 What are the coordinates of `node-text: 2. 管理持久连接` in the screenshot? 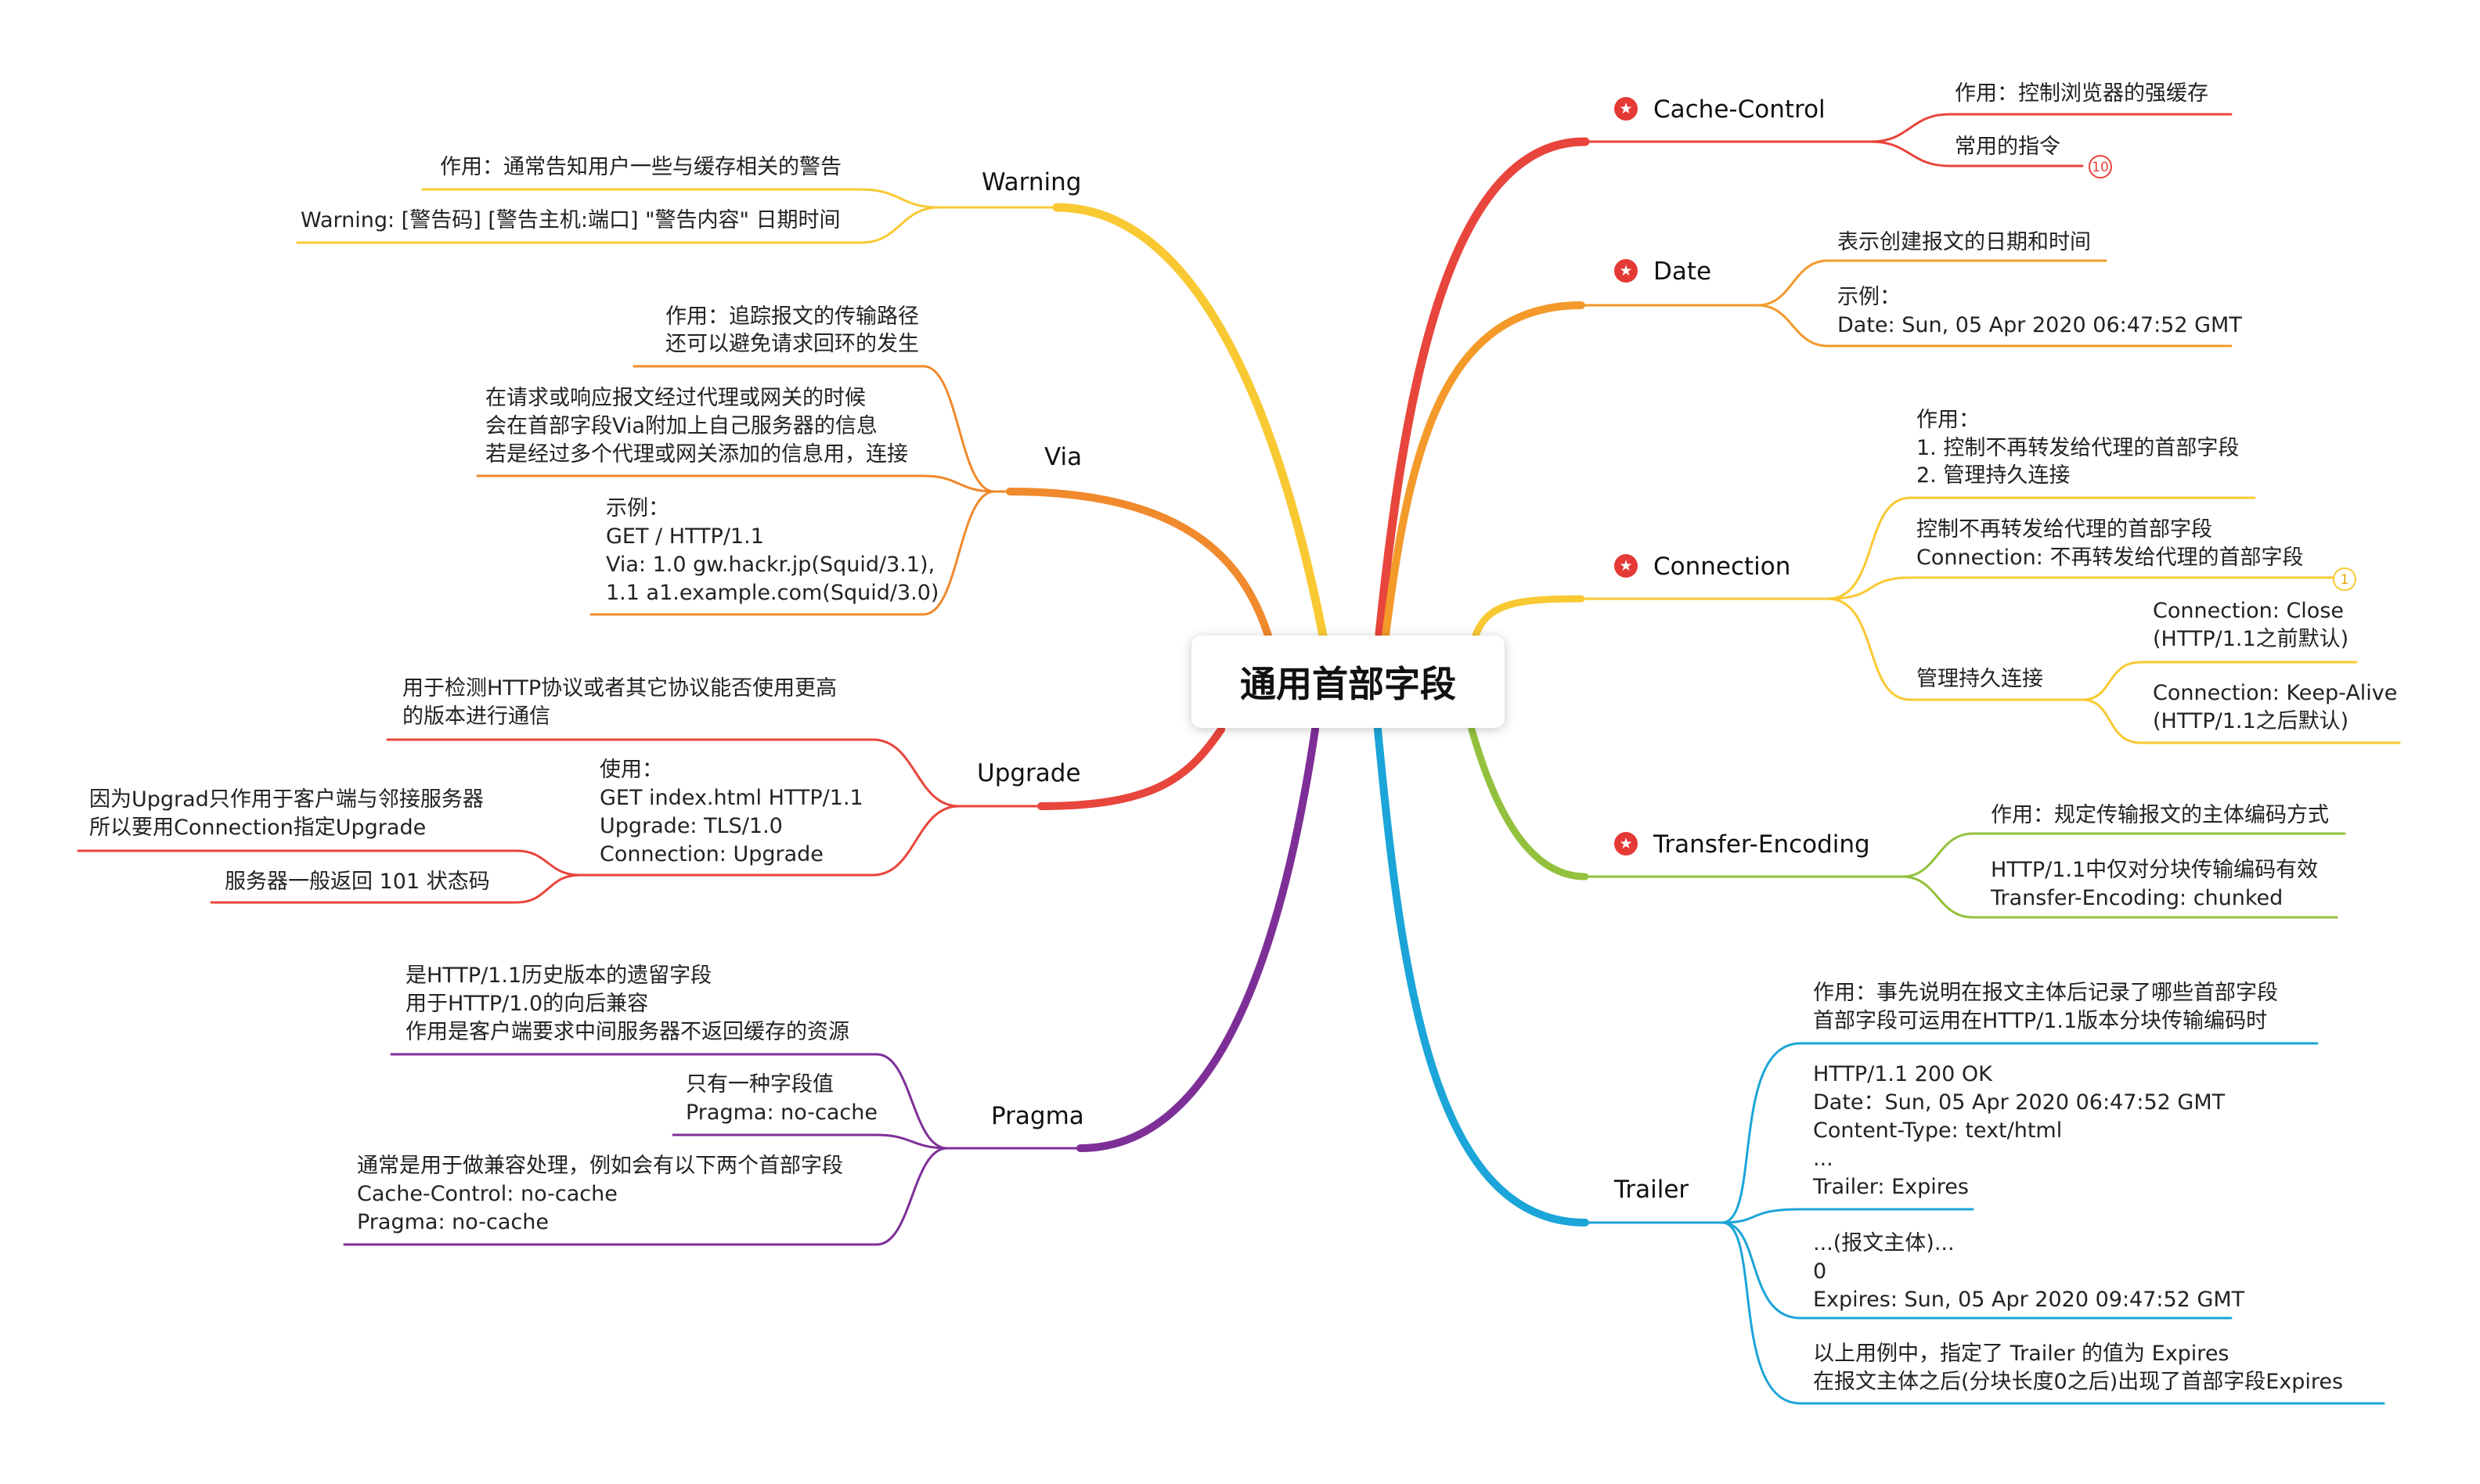 It's located at (1993, 476).